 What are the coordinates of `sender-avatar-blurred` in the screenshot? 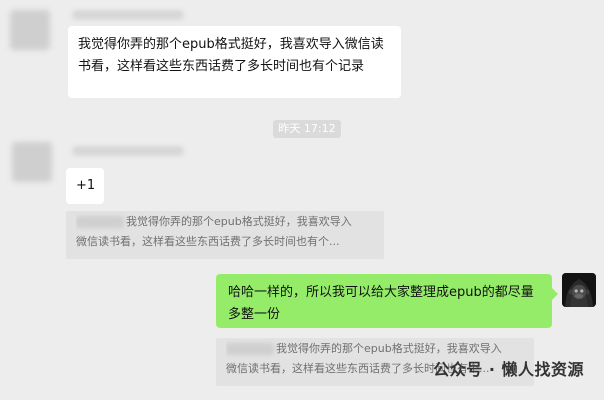 It's located at (30, 30).